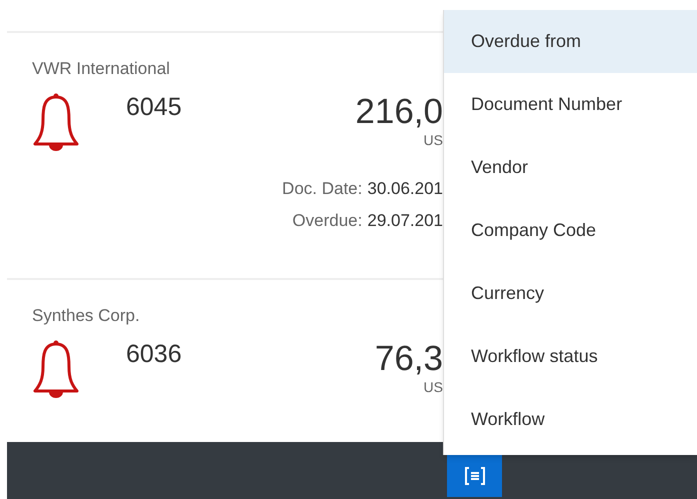 The width and height of the screenshot is (697, 499). Describe the element at coordinates (327, 221) in the screenshot. I see `detail-label: Overdue:` at that location.